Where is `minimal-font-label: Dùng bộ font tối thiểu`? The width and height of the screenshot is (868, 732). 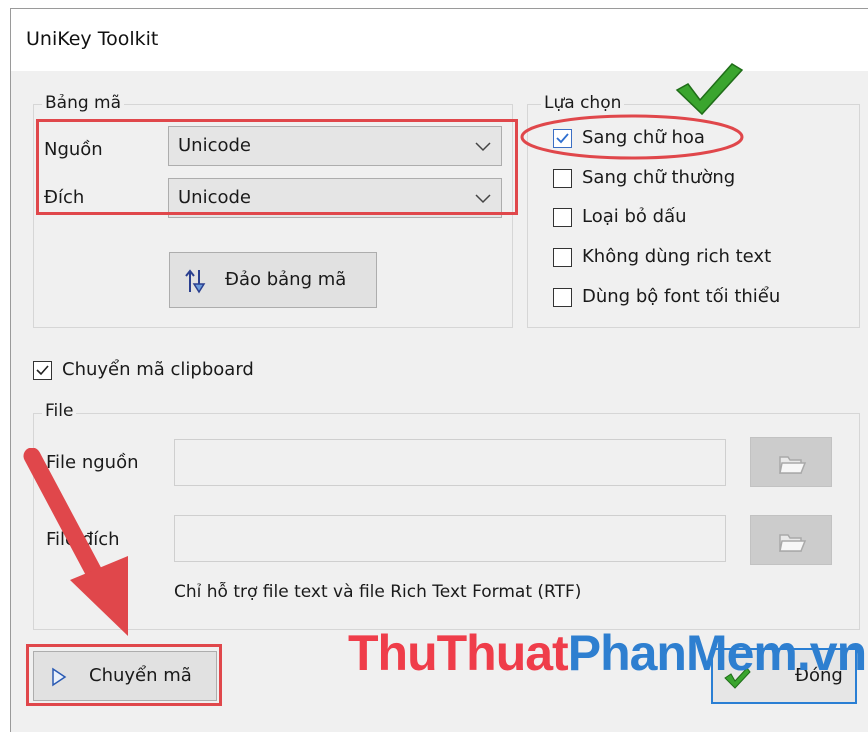
minimal-font-label: Dùng bộ font tối thiểu is located at coordinates (681, 296).